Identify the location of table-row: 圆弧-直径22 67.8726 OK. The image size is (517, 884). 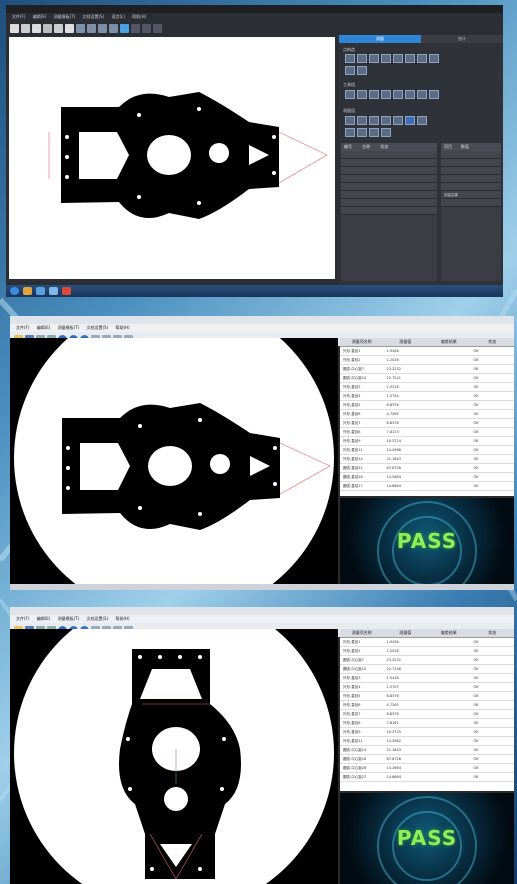
(427, 468).